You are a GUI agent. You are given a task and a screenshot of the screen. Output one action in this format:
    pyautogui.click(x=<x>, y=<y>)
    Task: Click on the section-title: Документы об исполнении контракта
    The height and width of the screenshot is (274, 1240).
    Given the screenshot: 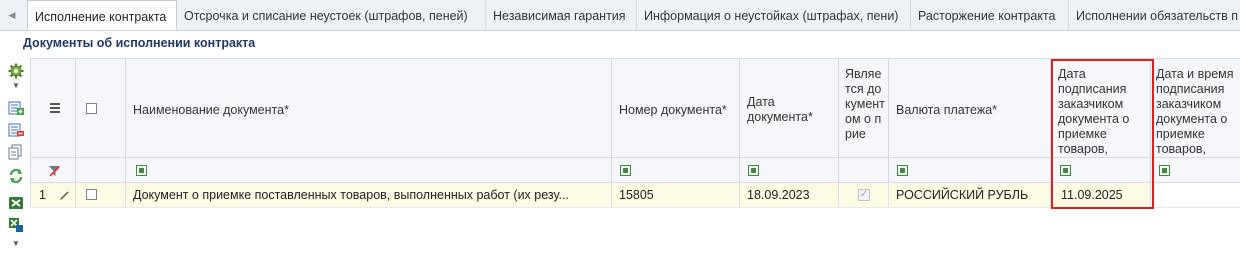 What is the action you would take?
    pyautogui.click(x=139, y=43)
    